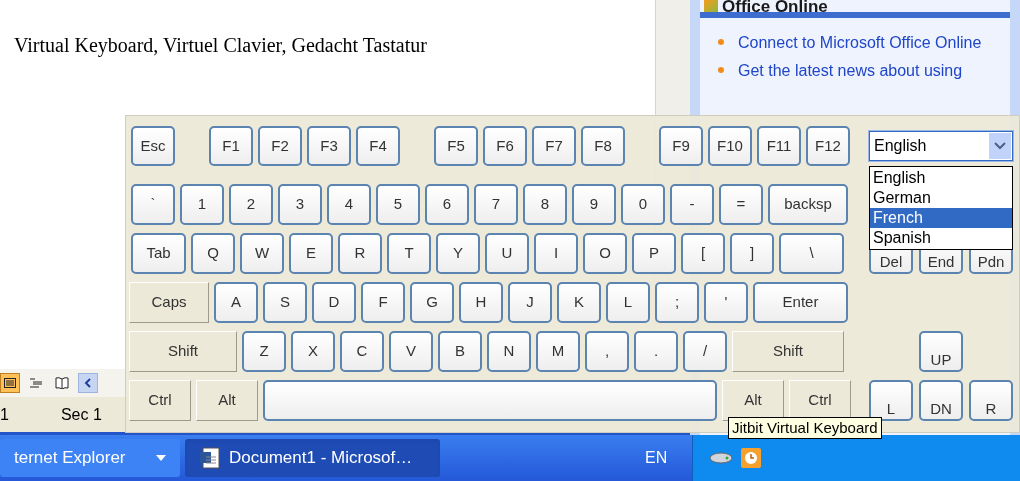  I want to click on keyboard-key: F6, so click(505, 146).